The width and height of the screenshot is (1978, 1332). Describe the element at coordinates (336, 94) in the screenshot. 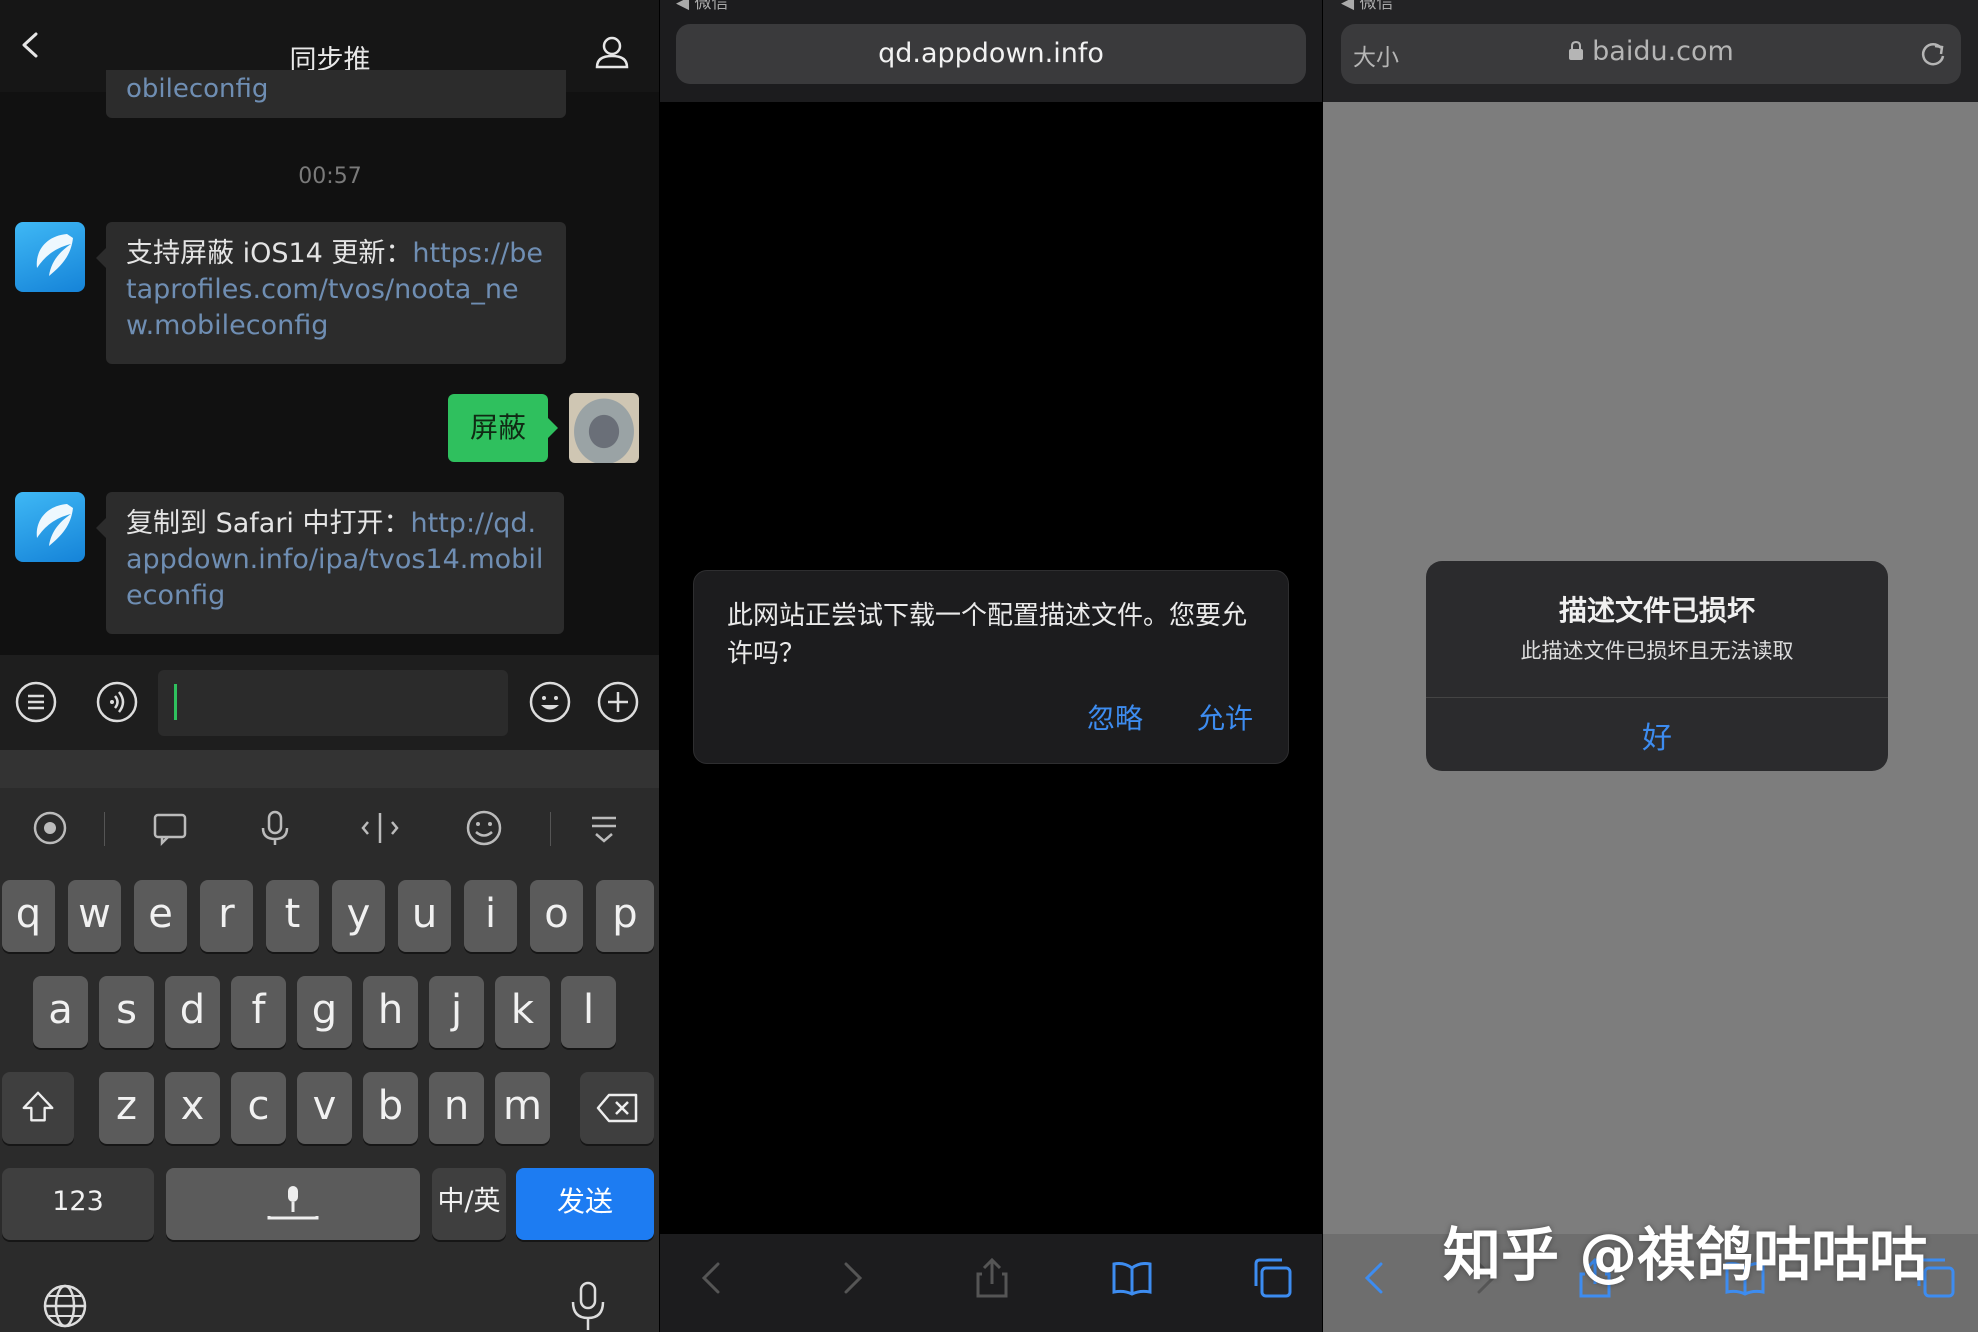

I see `previous-message-bubble: obileconfig` at that location.